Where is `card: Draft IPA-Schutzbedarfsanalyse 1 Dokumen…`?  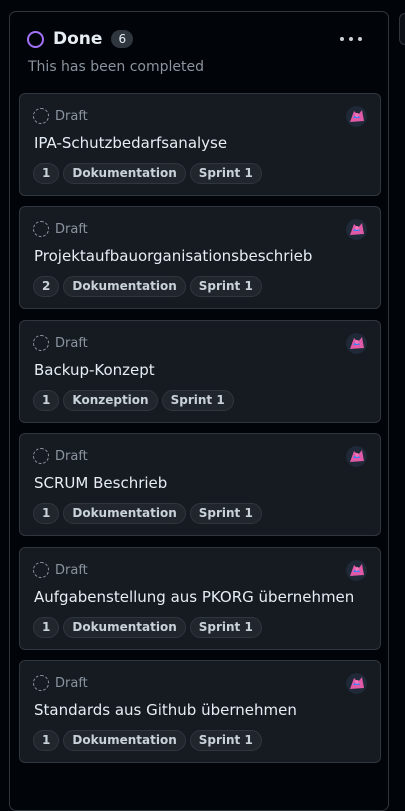
card: Draft IPA-Schutzbedarfsanalyse 1 Dokumen… is located at coordinates (200, 144).